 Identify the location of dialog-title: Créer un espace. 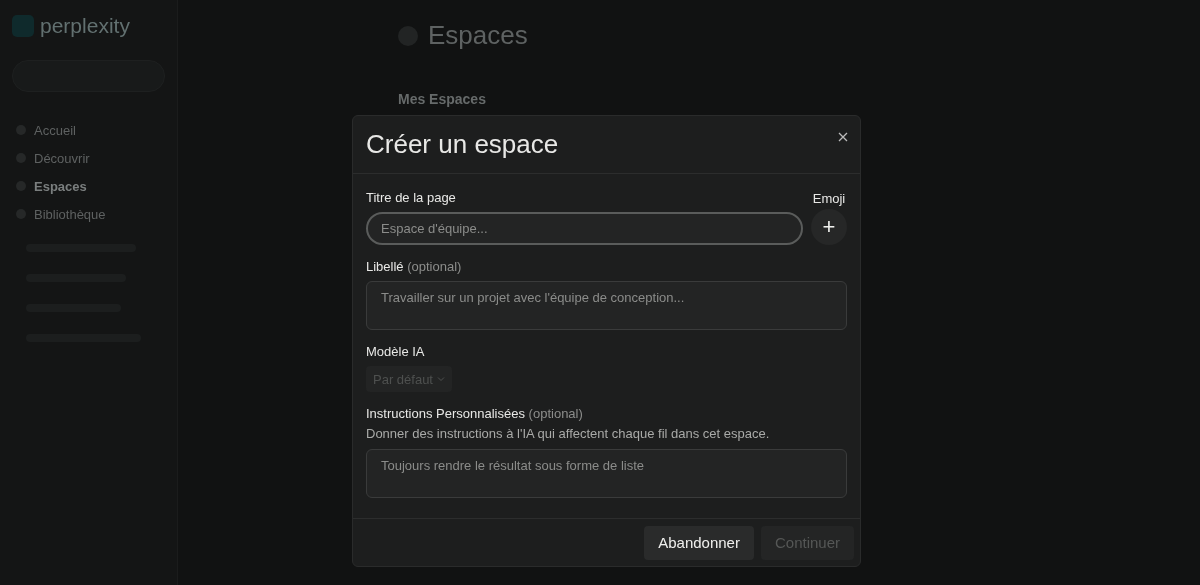
(462, 144).